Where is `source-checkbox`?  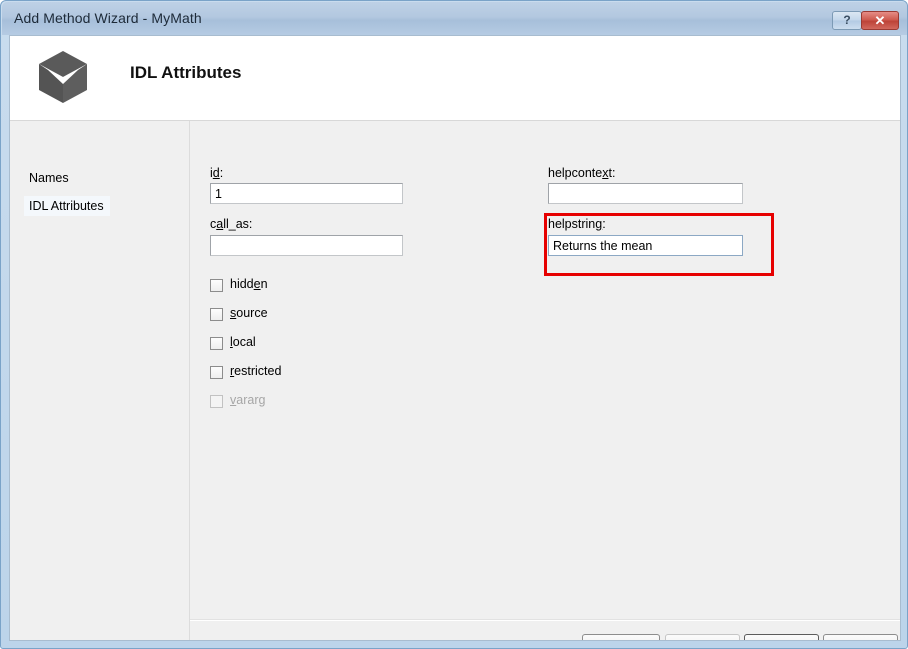 source-checkbox is located at coordinates (216, 314).